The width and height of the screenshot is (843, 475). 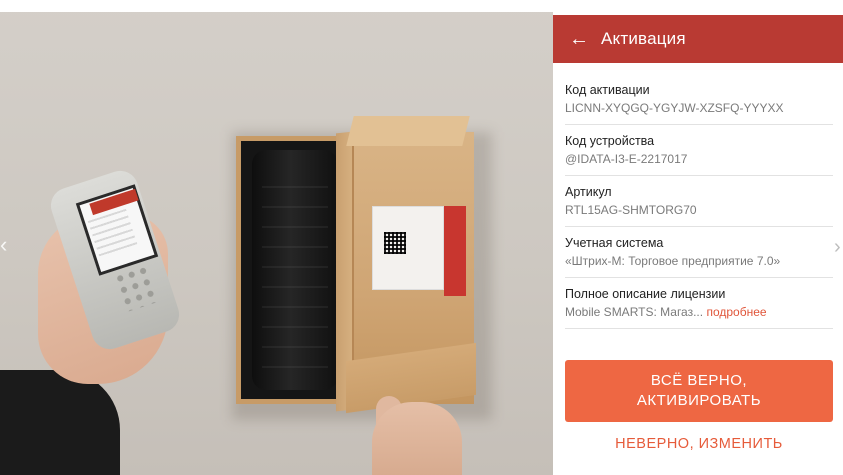 What do you see at coordinates (295, 268) in the screenshot?
I see `device-ridges` at bounding box center [295, 268].